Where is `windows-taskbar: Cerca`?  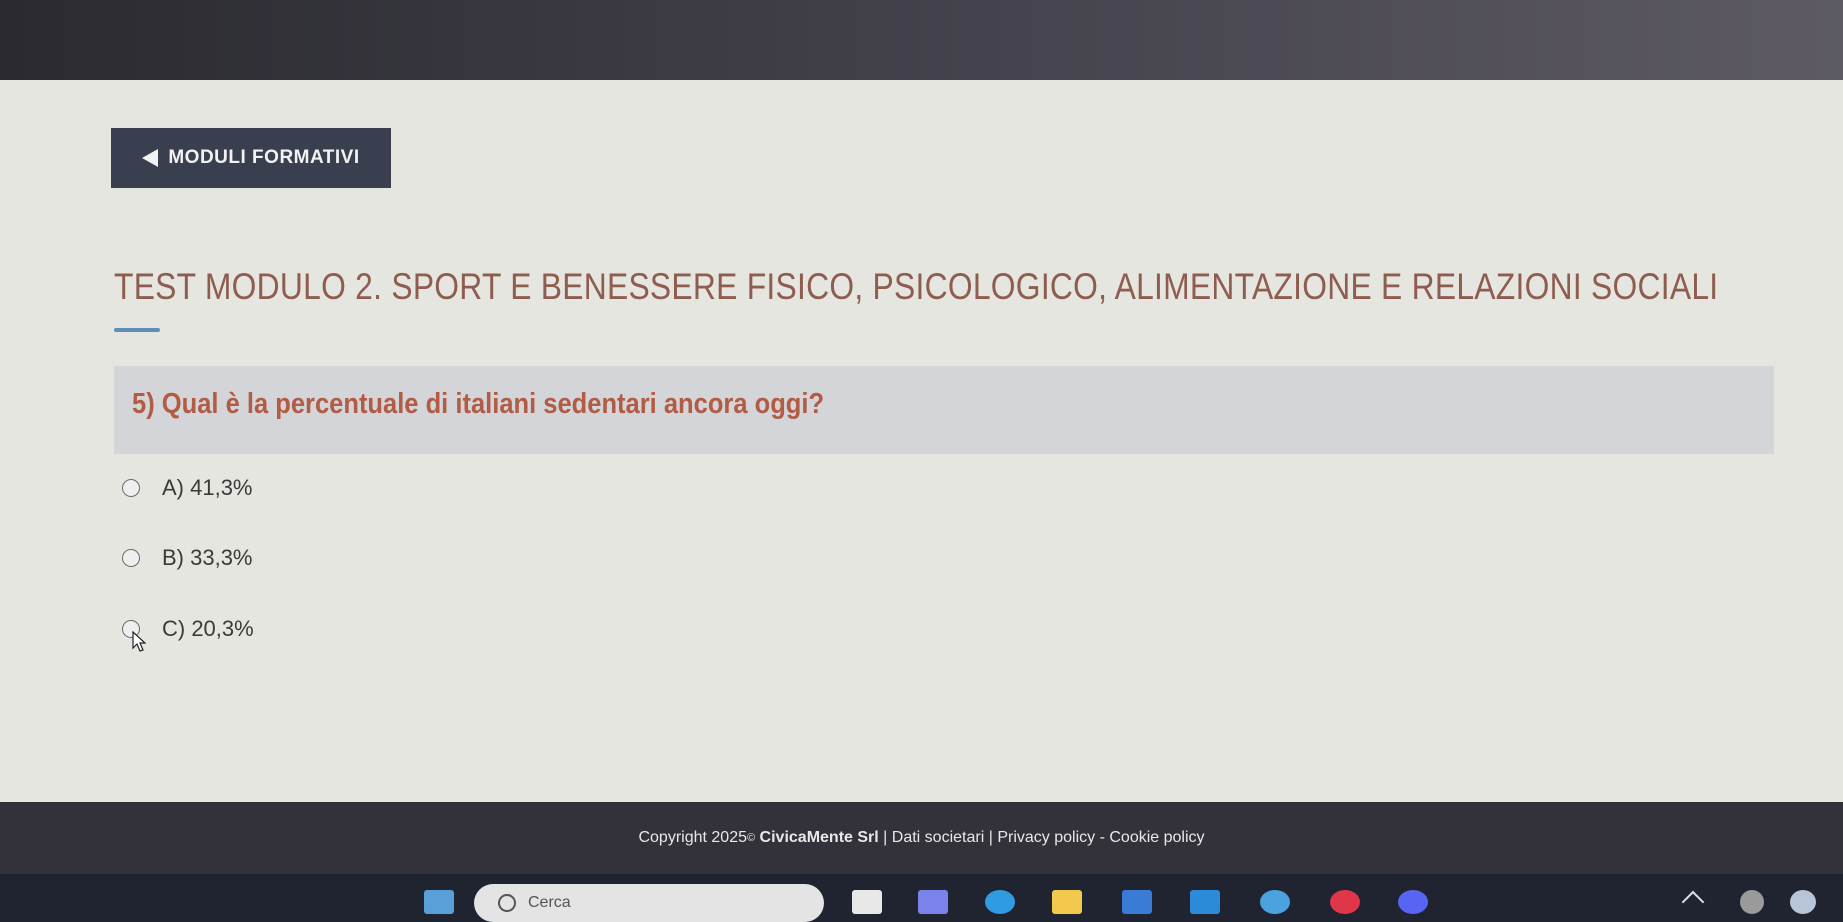
windows-taskbar: Cerca is located at coordinates (921, 898).